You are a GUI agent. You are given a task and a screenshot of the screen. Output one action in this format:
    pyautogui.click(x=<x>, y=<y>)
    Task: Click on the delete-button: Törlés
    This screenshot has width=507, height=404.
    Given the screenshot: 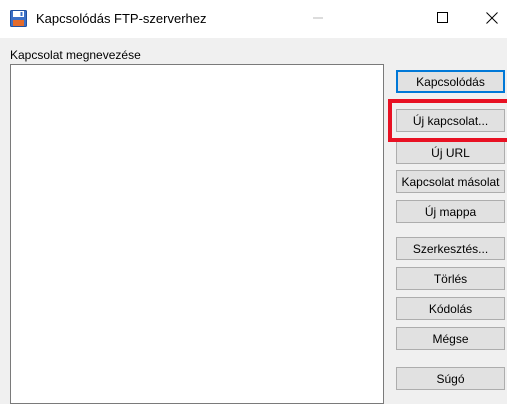 What is the action you would take?
    pyautogui.click(x=450, y=278)
    